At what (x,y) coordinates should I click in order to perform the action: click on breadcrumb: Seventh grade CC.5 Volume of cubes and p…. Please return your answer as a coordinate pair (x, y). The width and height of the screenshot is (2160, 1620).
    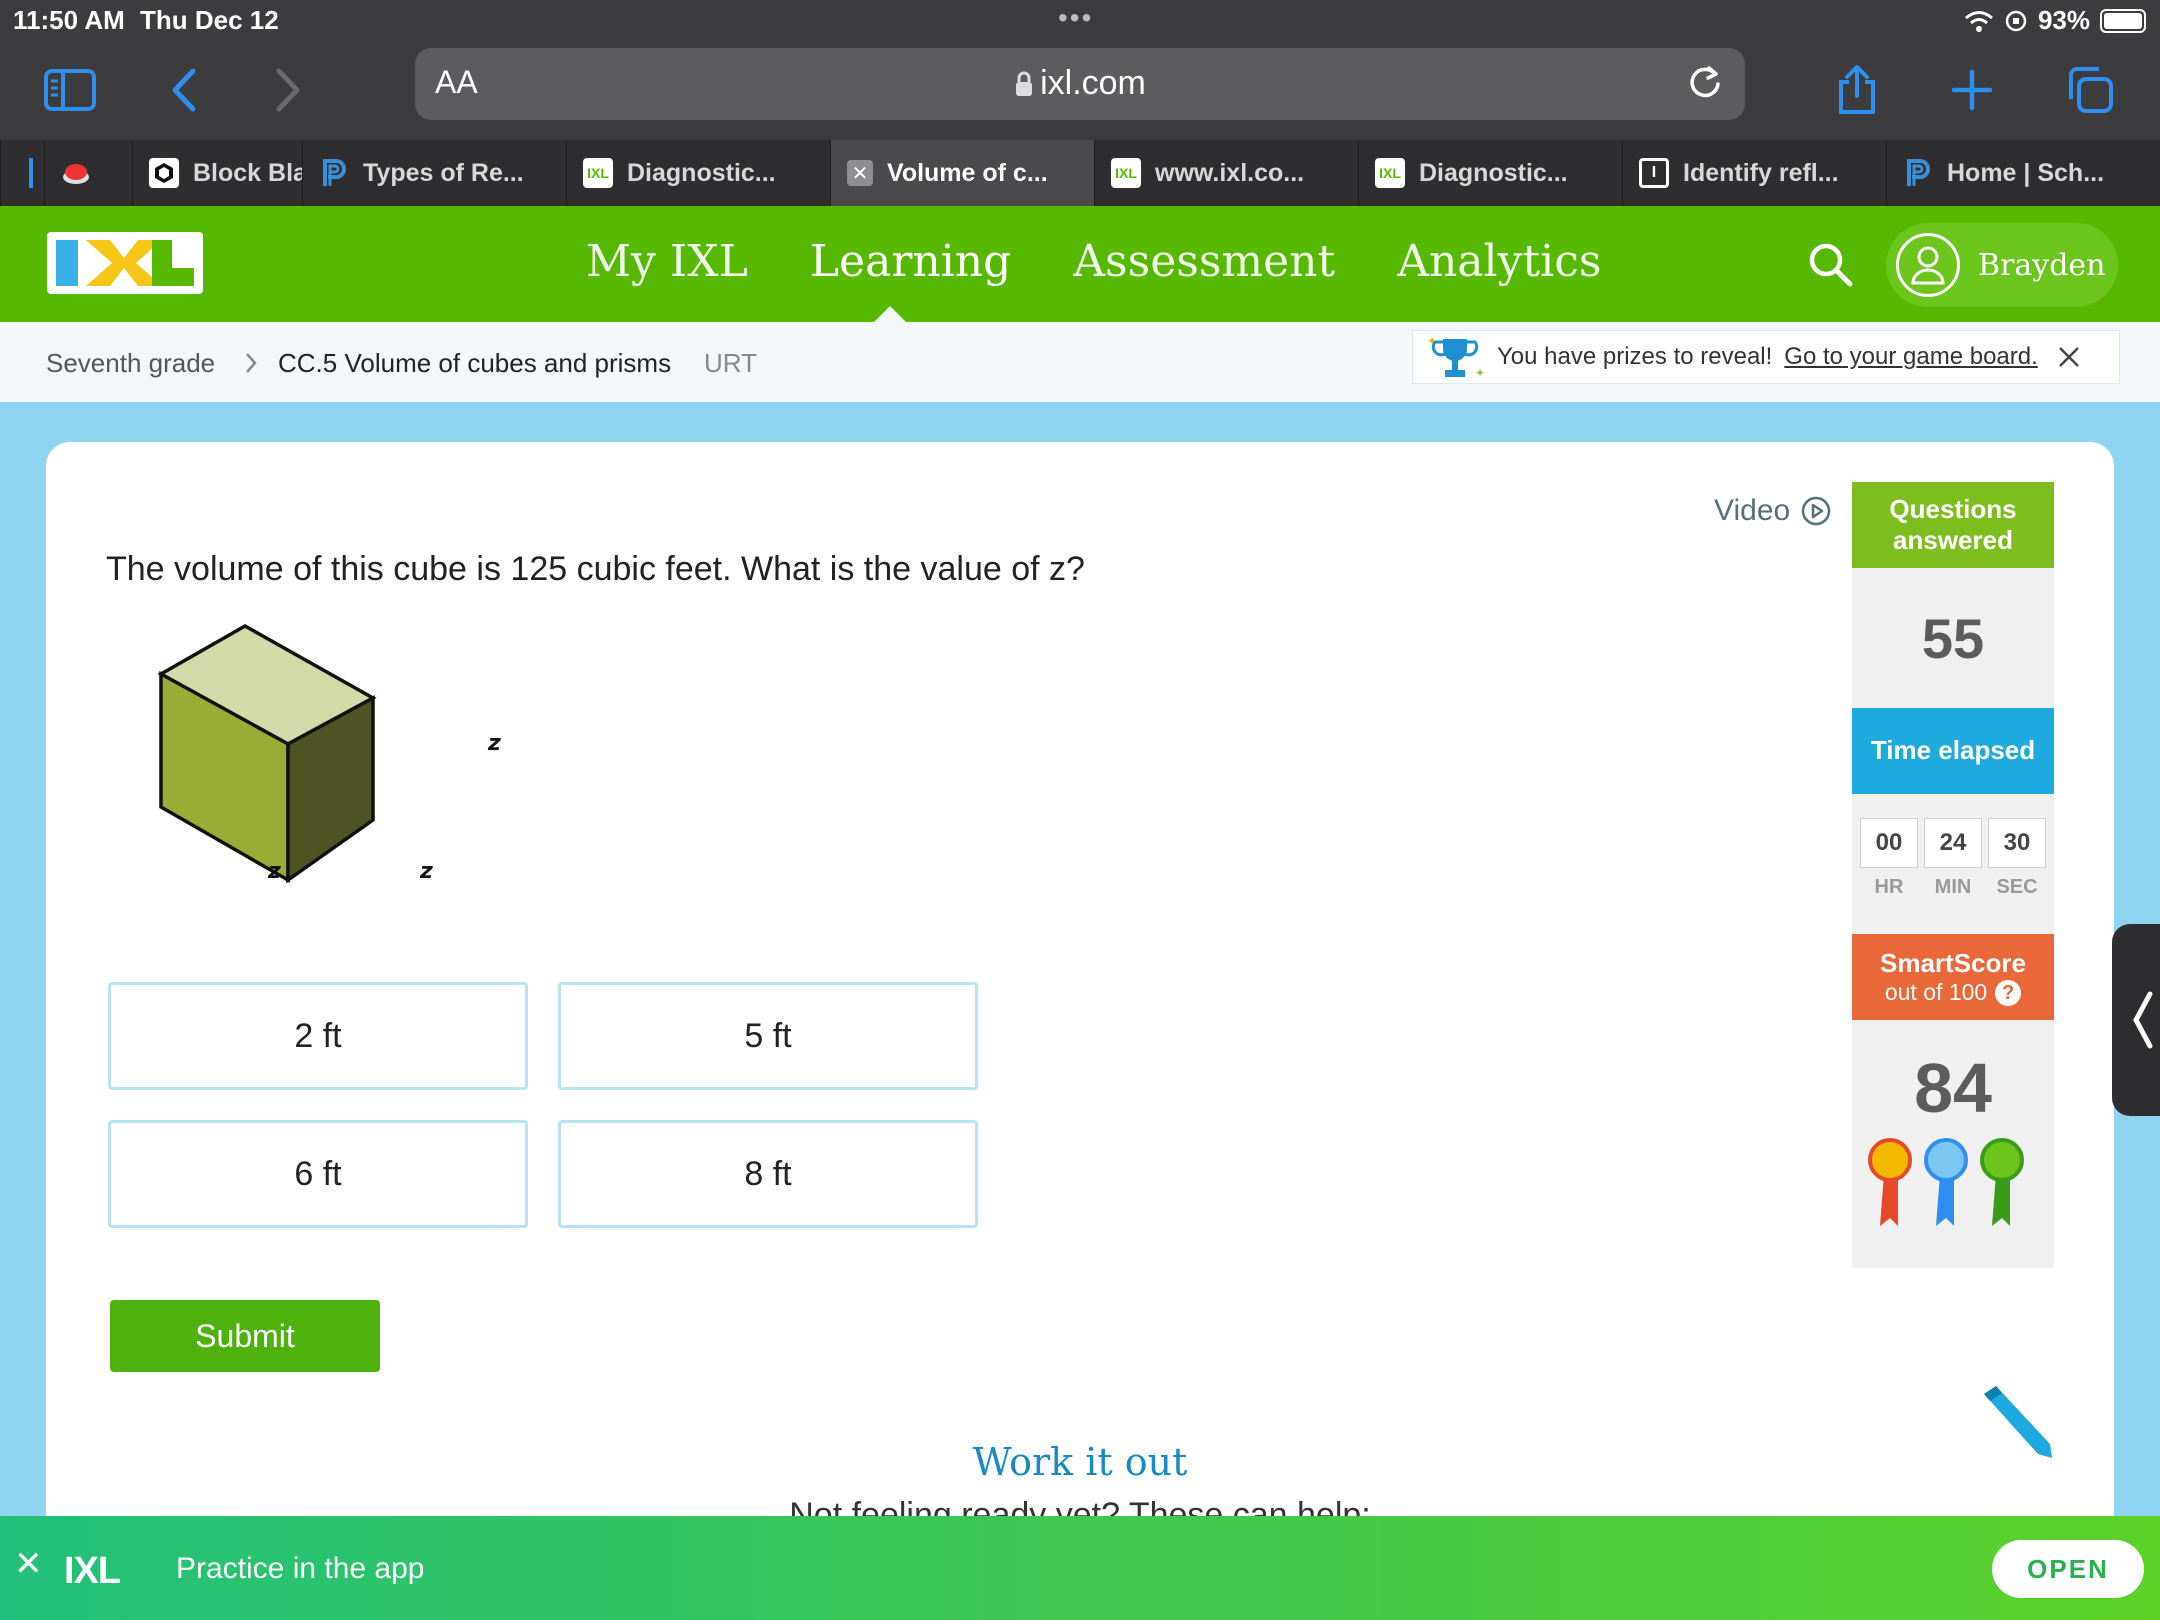
    Looking at the image, I should click on (1080, 362).